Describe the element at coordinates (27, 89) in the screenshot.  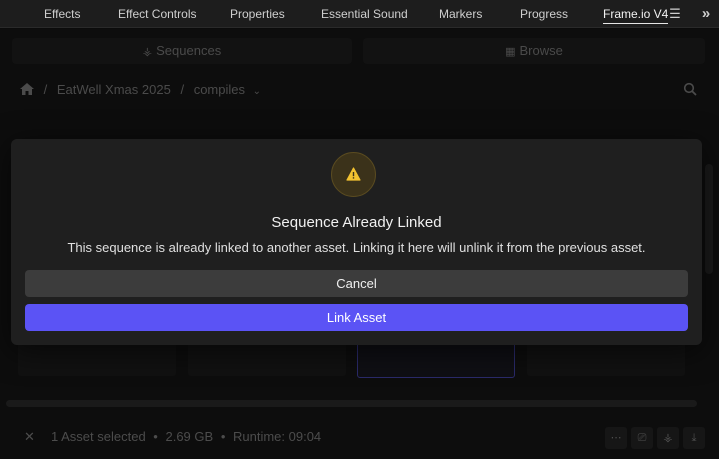
I see `home-icon` at that location.